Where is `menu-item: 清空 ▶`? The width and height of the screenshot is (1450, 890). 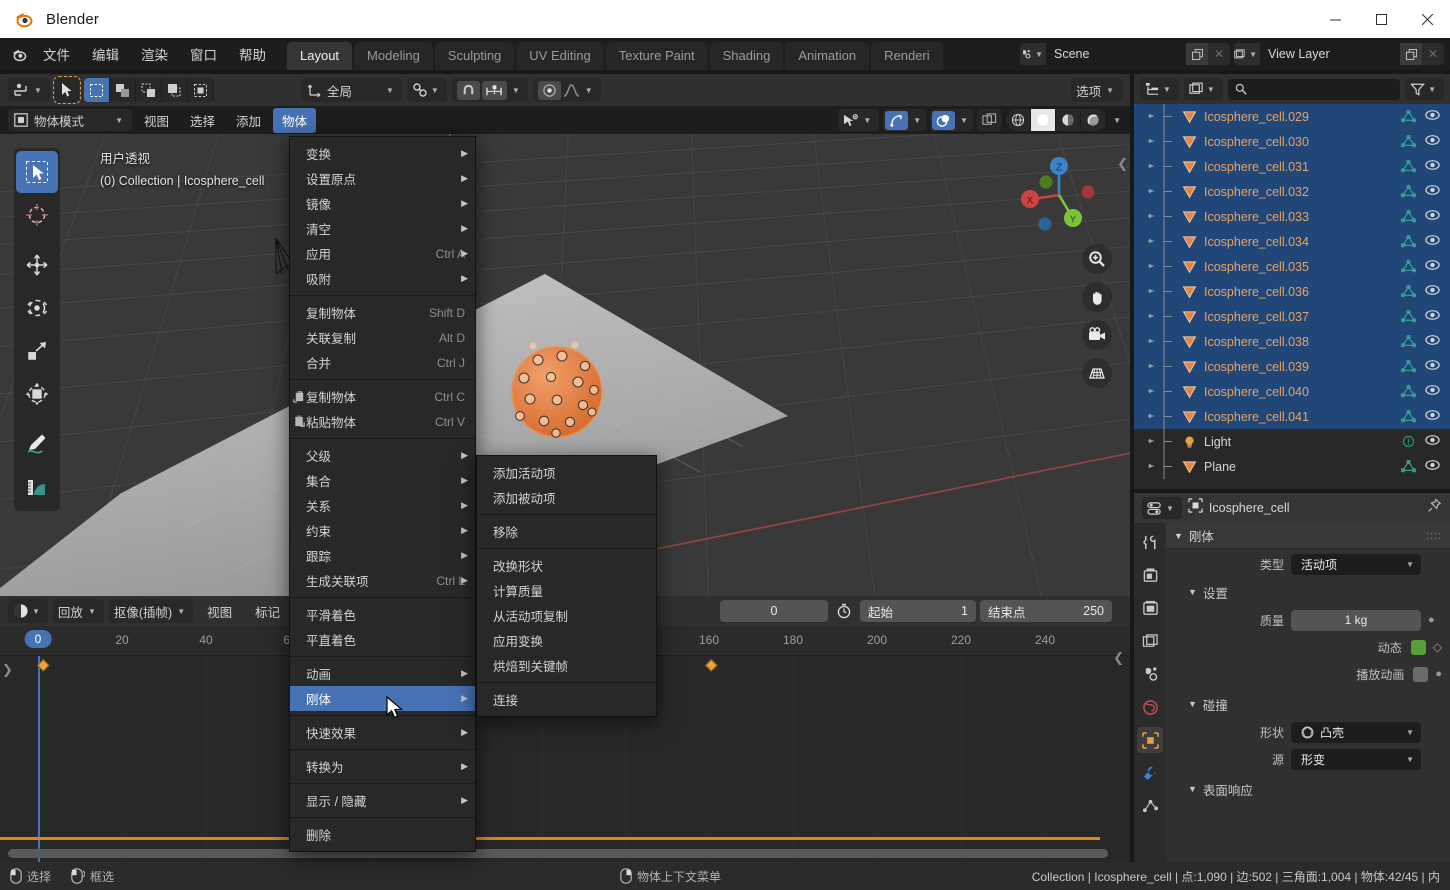 menu-item: 清空 ▶ is located at coordinates (382, 228).